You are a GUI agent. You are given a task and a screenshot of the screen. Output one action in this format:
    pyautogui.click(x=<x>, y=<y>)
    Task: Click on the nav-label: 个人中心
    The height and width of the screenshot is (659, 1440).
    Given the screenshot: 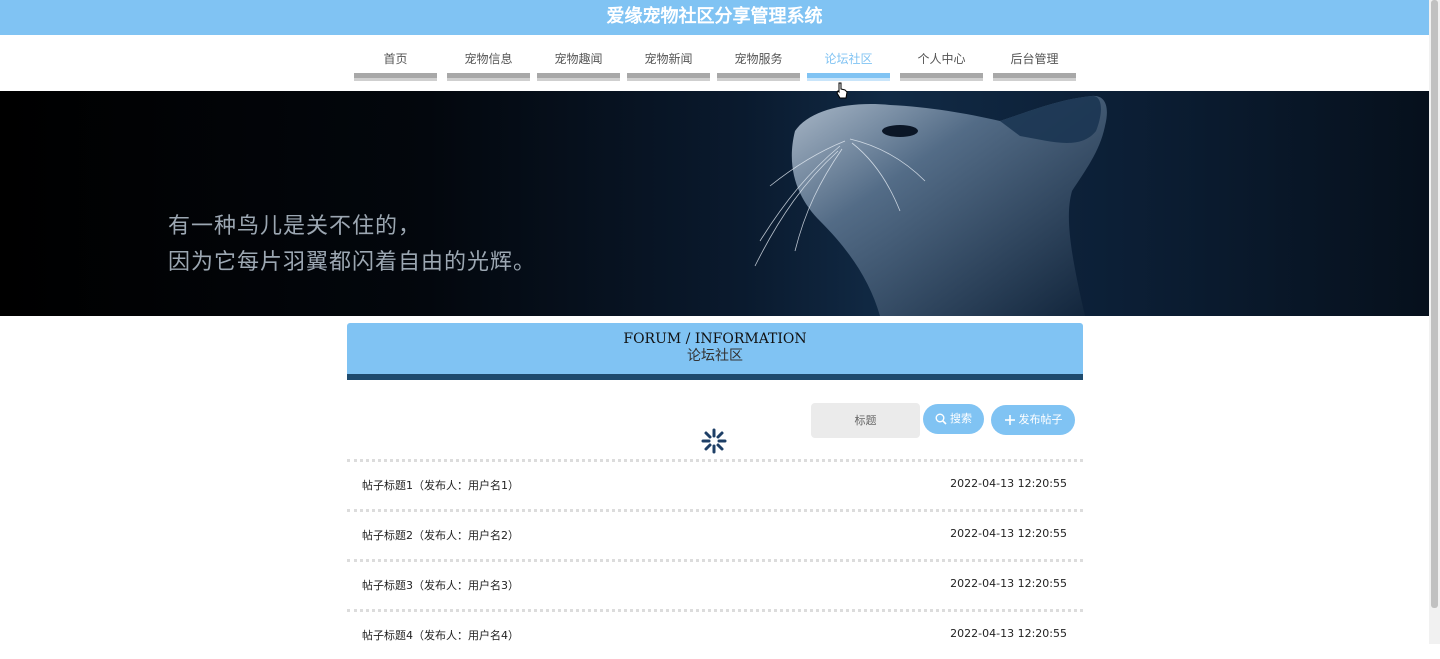 What is the action you would take?
    pyautogui.click(x=941, y=59)
    